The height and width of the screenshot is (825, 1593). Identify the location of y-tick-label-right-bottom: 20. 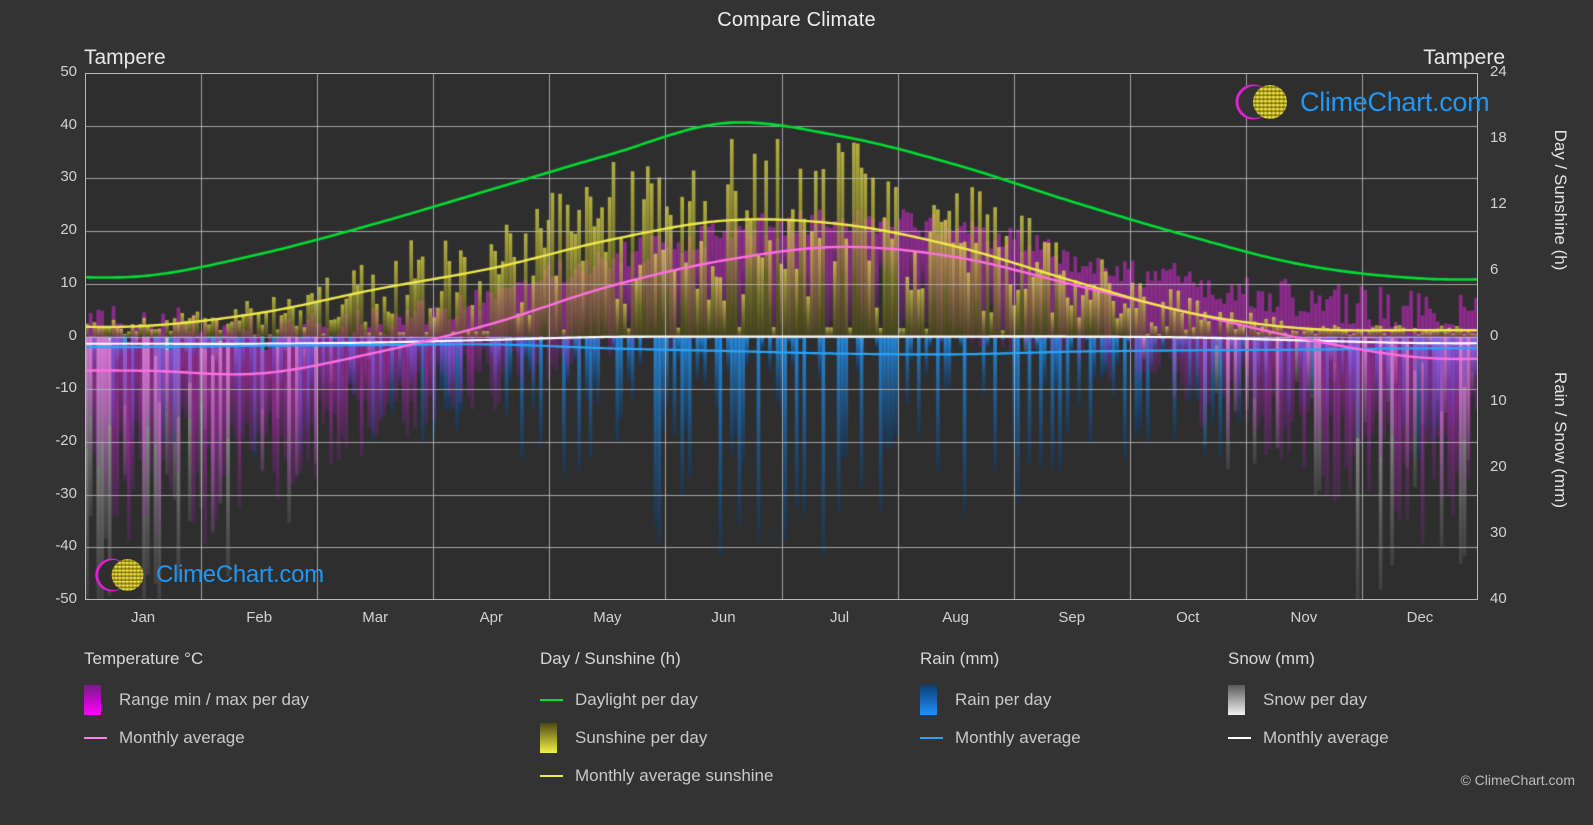
(1498, 467).